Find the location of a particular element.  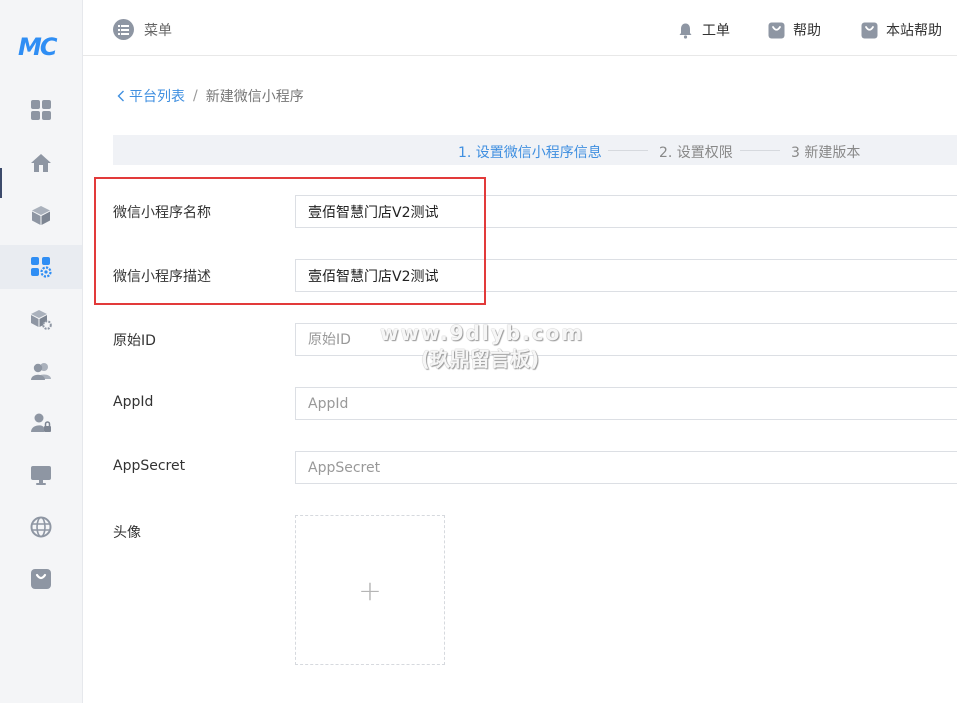

sidebar-item-globe is located at coordinates (41, 527).